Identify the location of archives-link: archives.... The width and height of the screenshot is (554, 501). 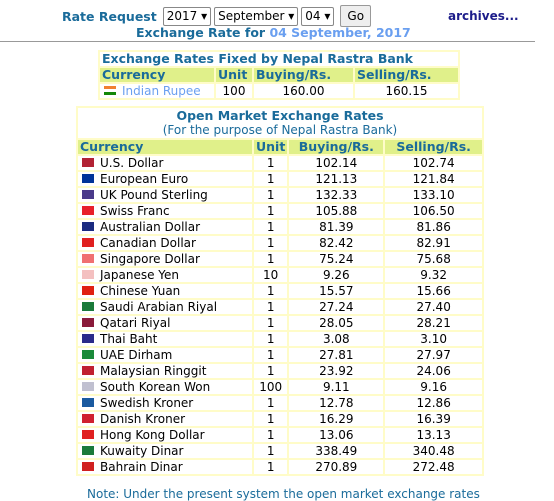
(483, 16).